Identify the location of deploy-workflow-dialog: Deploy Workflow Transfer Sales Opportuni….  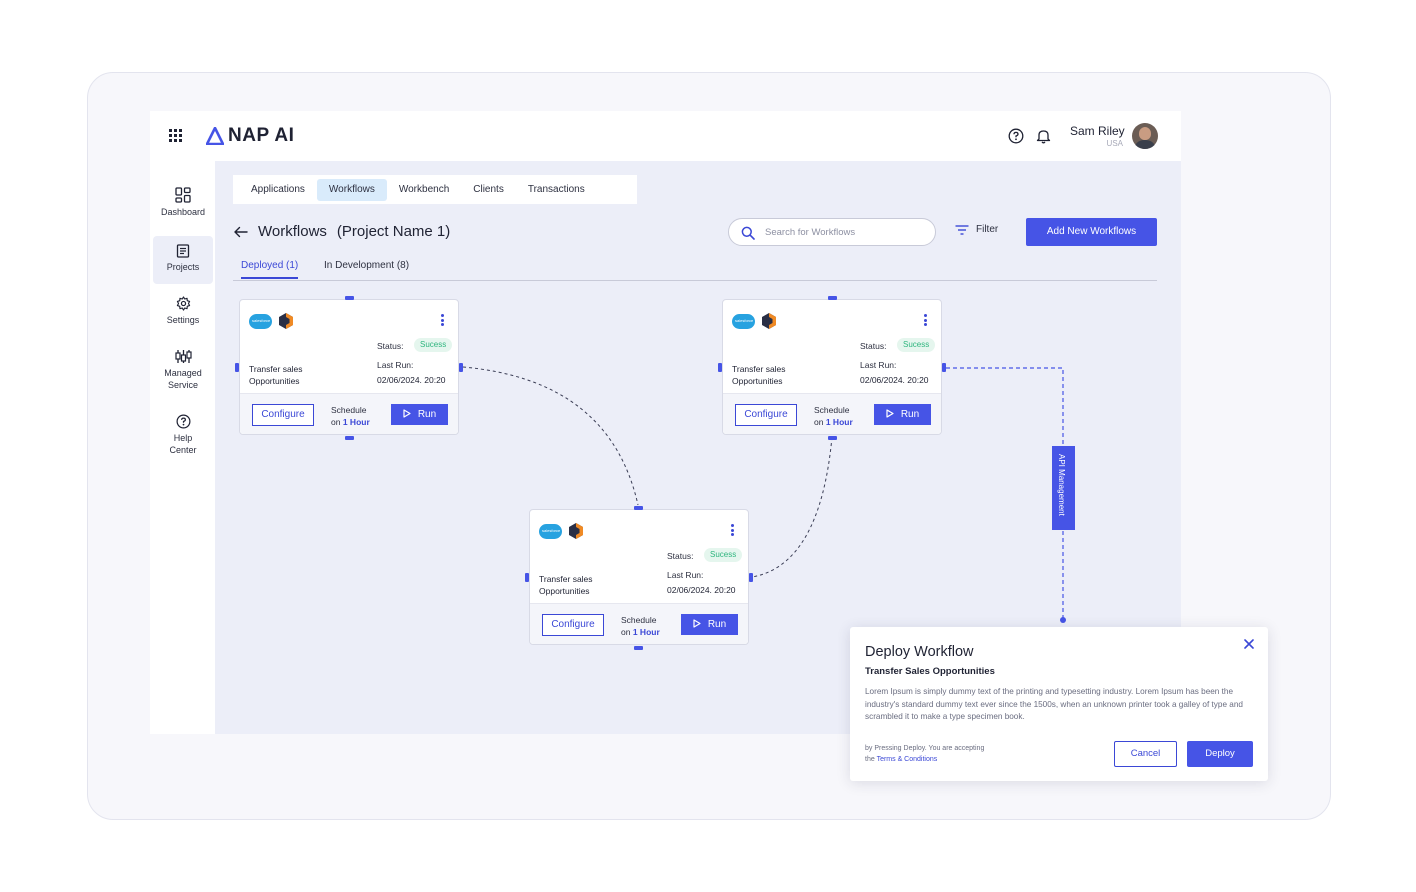
(1059, 704).